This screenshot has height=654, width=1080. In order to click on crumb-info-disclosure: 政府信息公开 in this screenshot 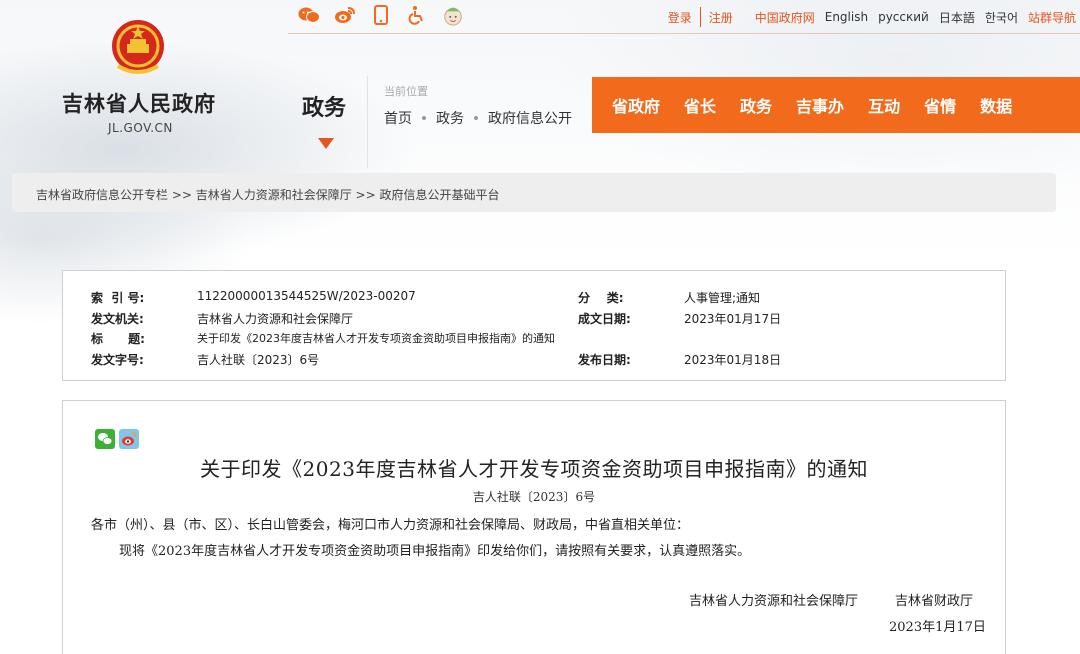, I will do `click(530, 118)`.